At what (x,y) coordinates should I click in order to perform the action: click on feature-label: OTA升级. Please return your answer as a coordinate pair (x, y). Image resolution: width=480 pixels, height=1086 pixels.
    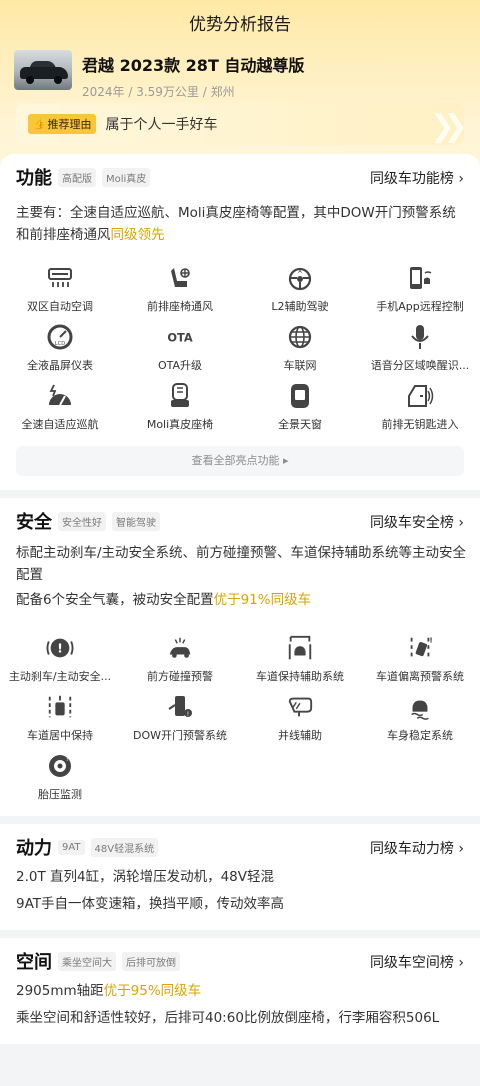
    Looking at the image, I should click on (180, 365).